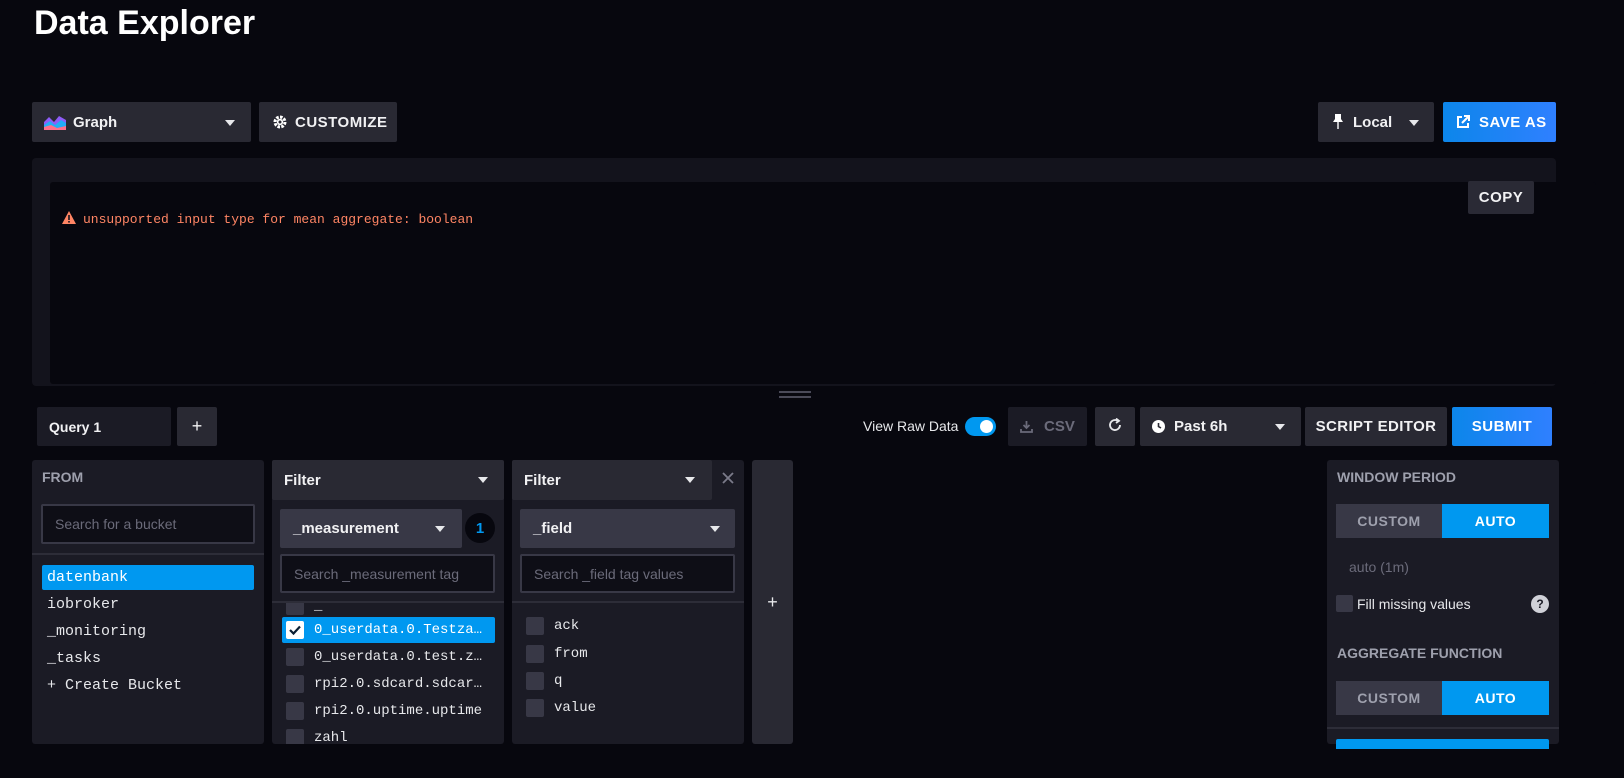 The image size is (1624, 778). I want to click on checkbox-checked, so click(295, 630).